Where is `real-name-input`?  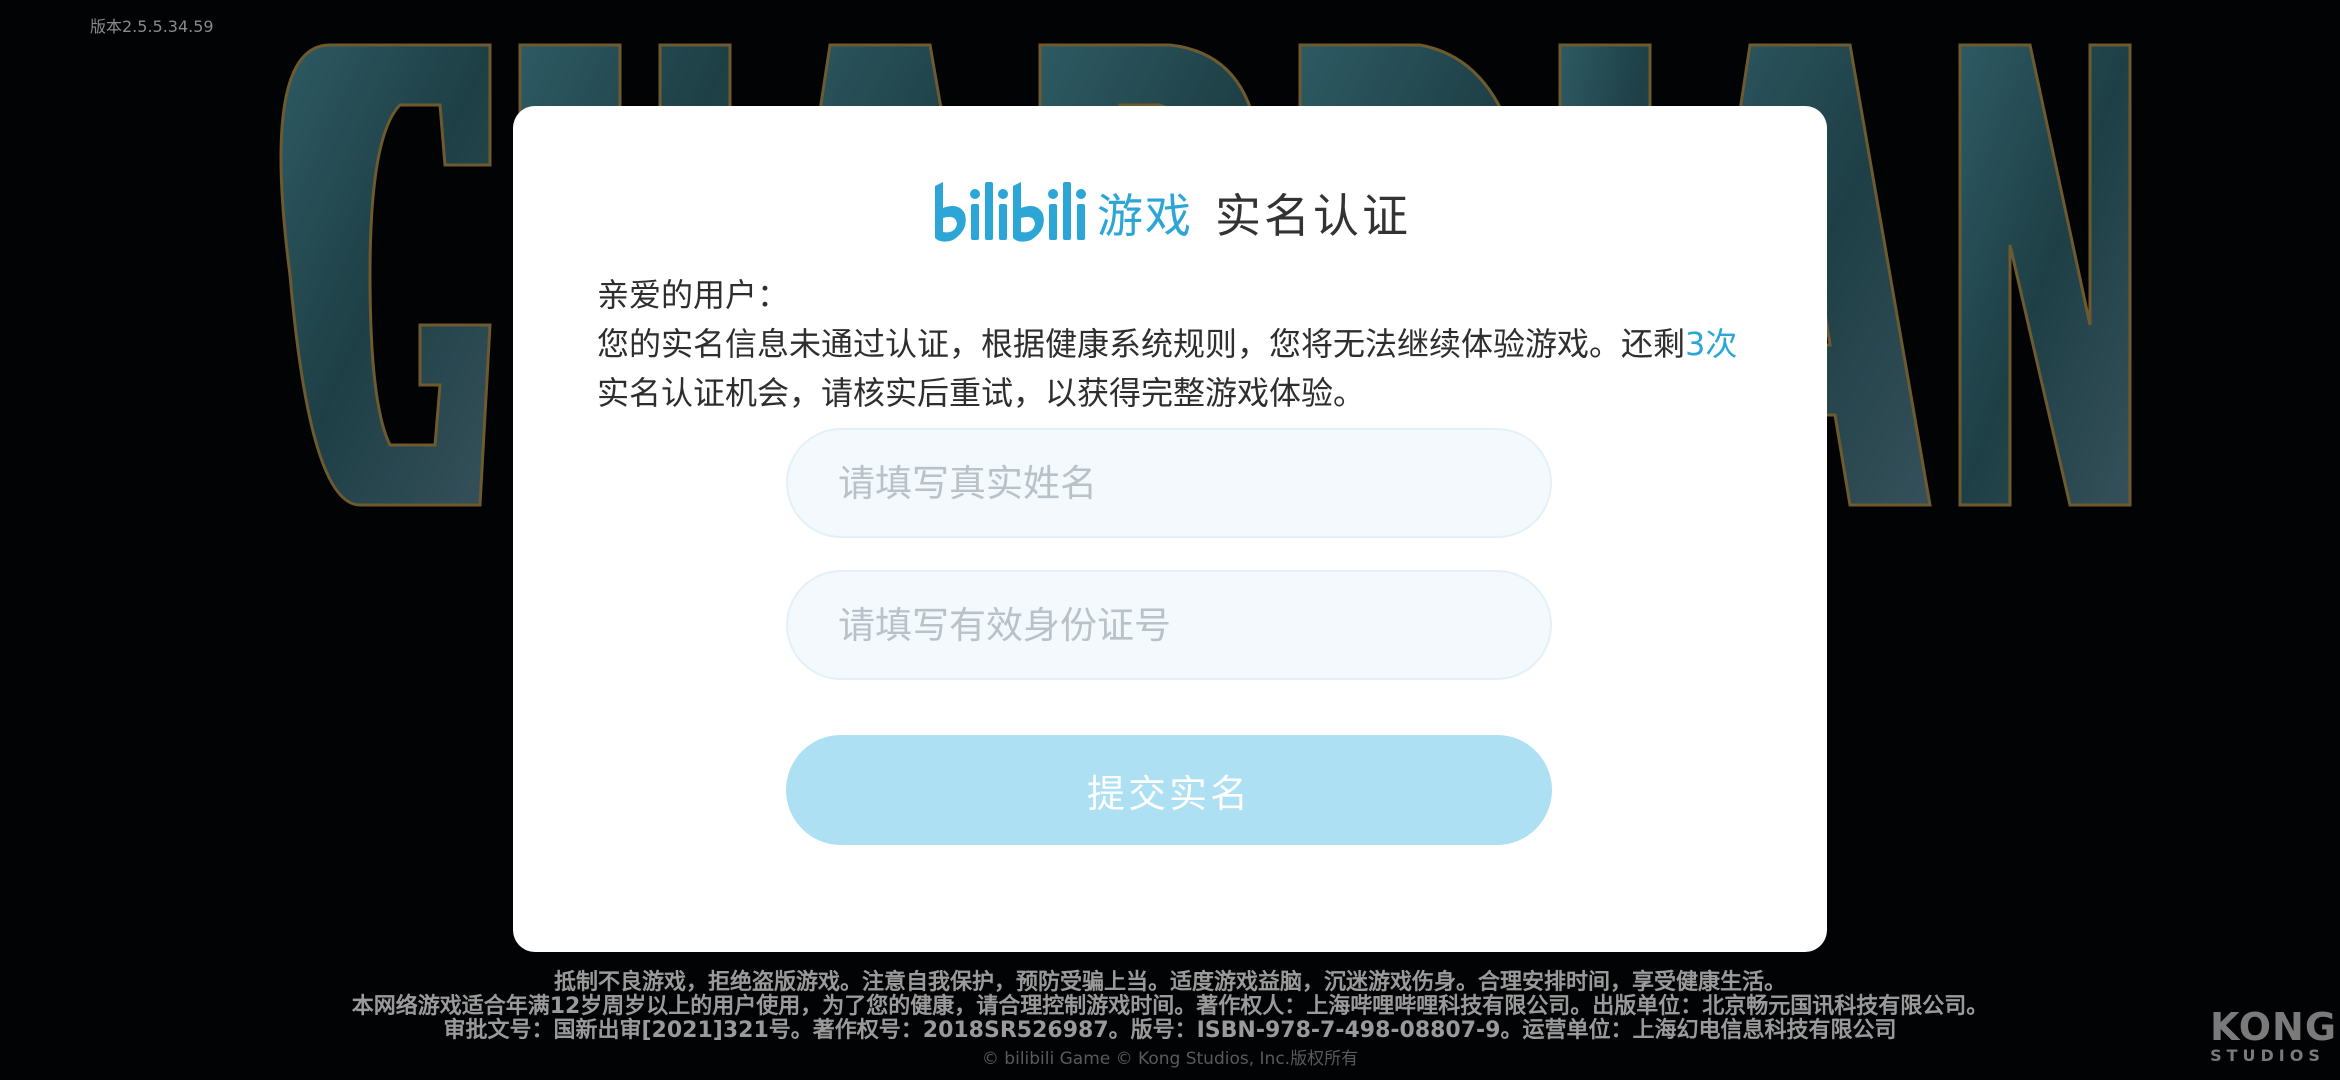 real-name-input is located at coordinates (1169, 483).